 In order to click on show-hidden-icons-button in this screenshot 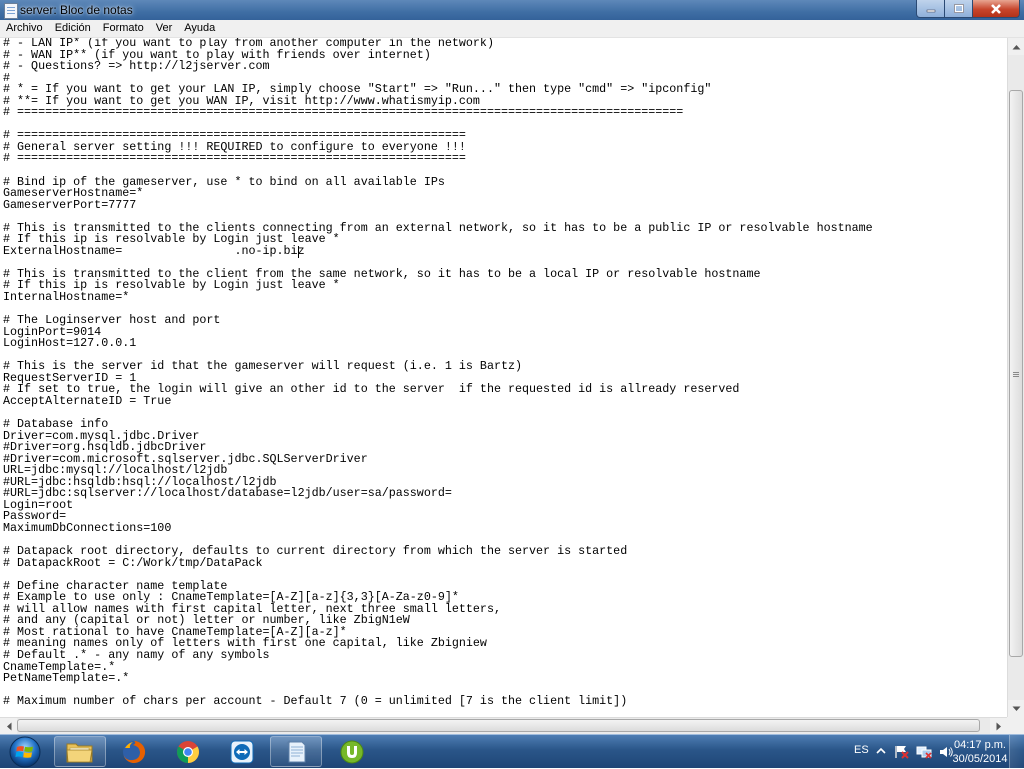, I will do `click(881, 752)`.